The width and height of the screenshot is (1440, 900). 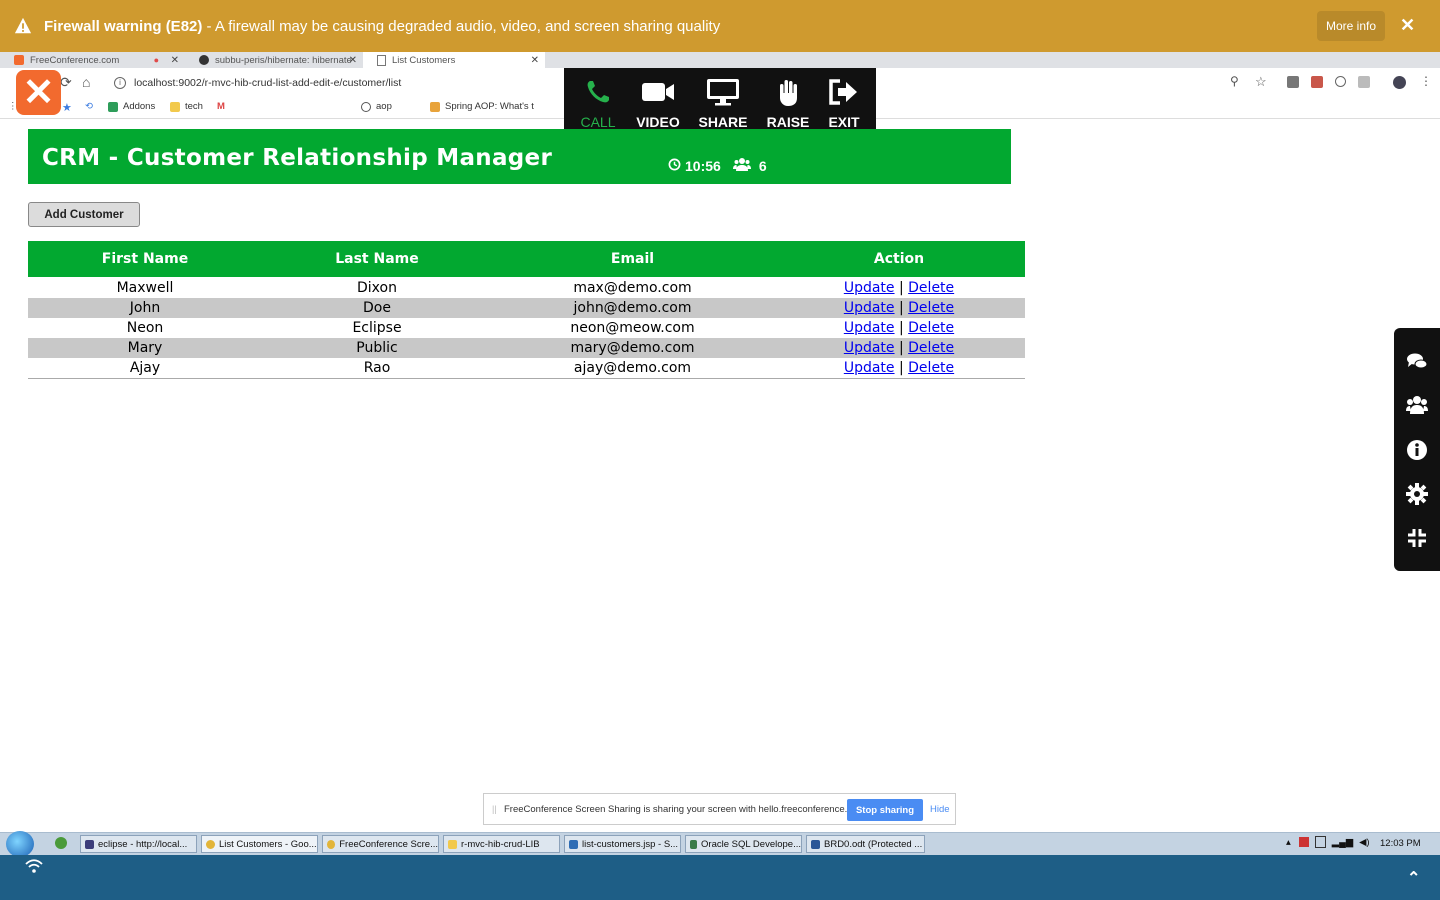 What do you see at coordinates (113, 106) in the screenshot?
I see `puzzle-icon` at bounding box center [113, 106].